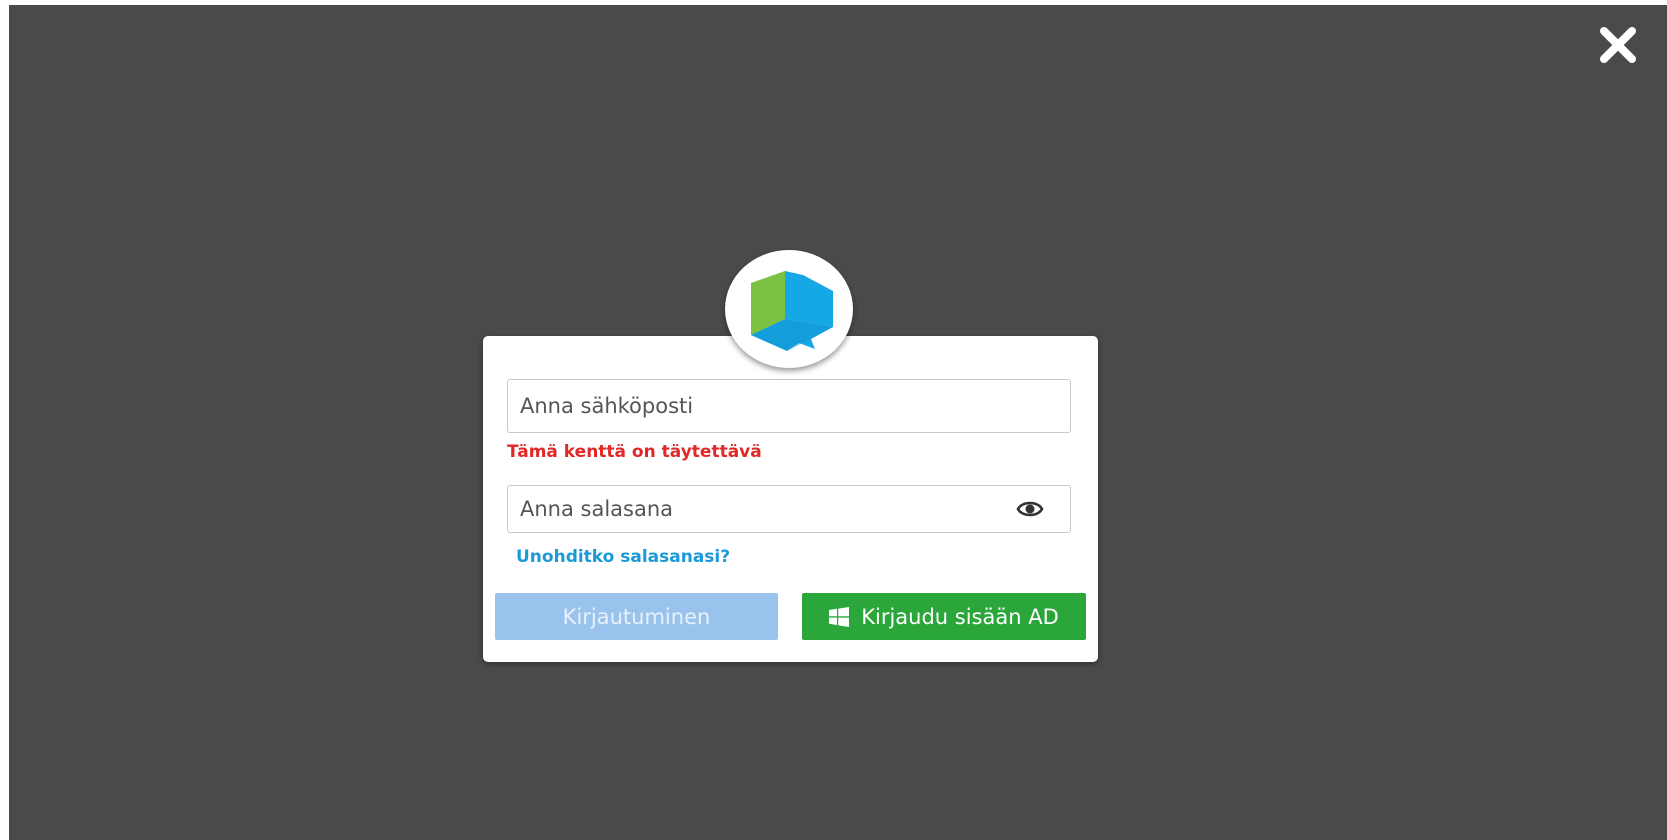  I want to click on email-input, so click(789, 406).